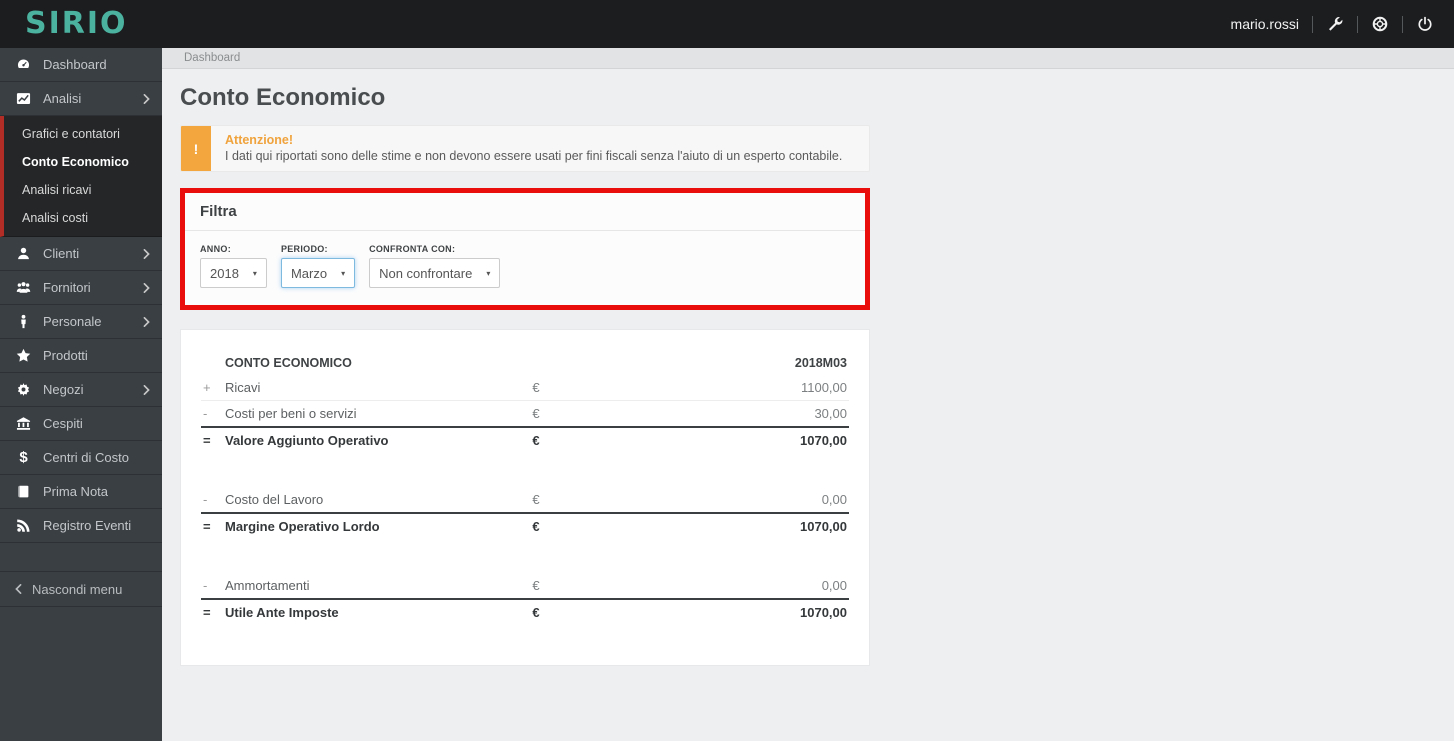 Image resolution: width=1454 pixels, height=741 pixels. What do you see at coordinates (23, 525) in the screenshot?
I see `rss-icon` at bounding box center [23, 525].